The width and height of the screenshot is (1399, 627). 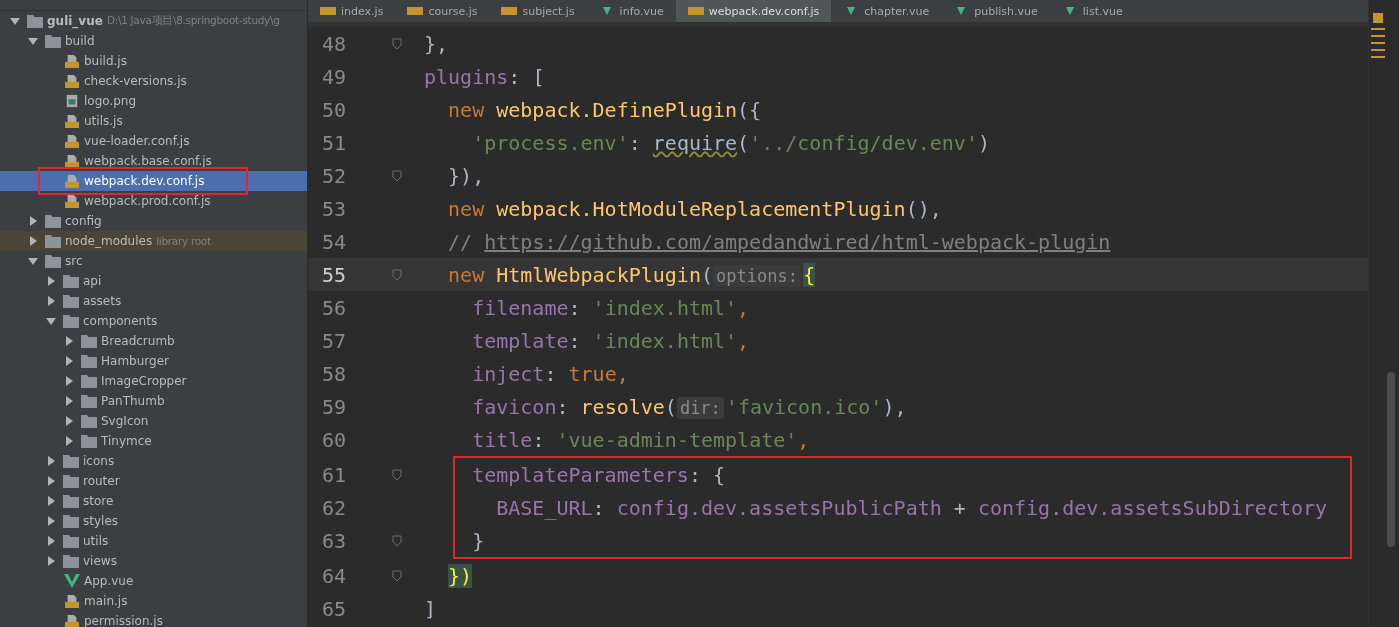 What do you see at coordinates (153, 501) in the screenshot?
I see `tree-item: store` at bounding box center [153, 501].